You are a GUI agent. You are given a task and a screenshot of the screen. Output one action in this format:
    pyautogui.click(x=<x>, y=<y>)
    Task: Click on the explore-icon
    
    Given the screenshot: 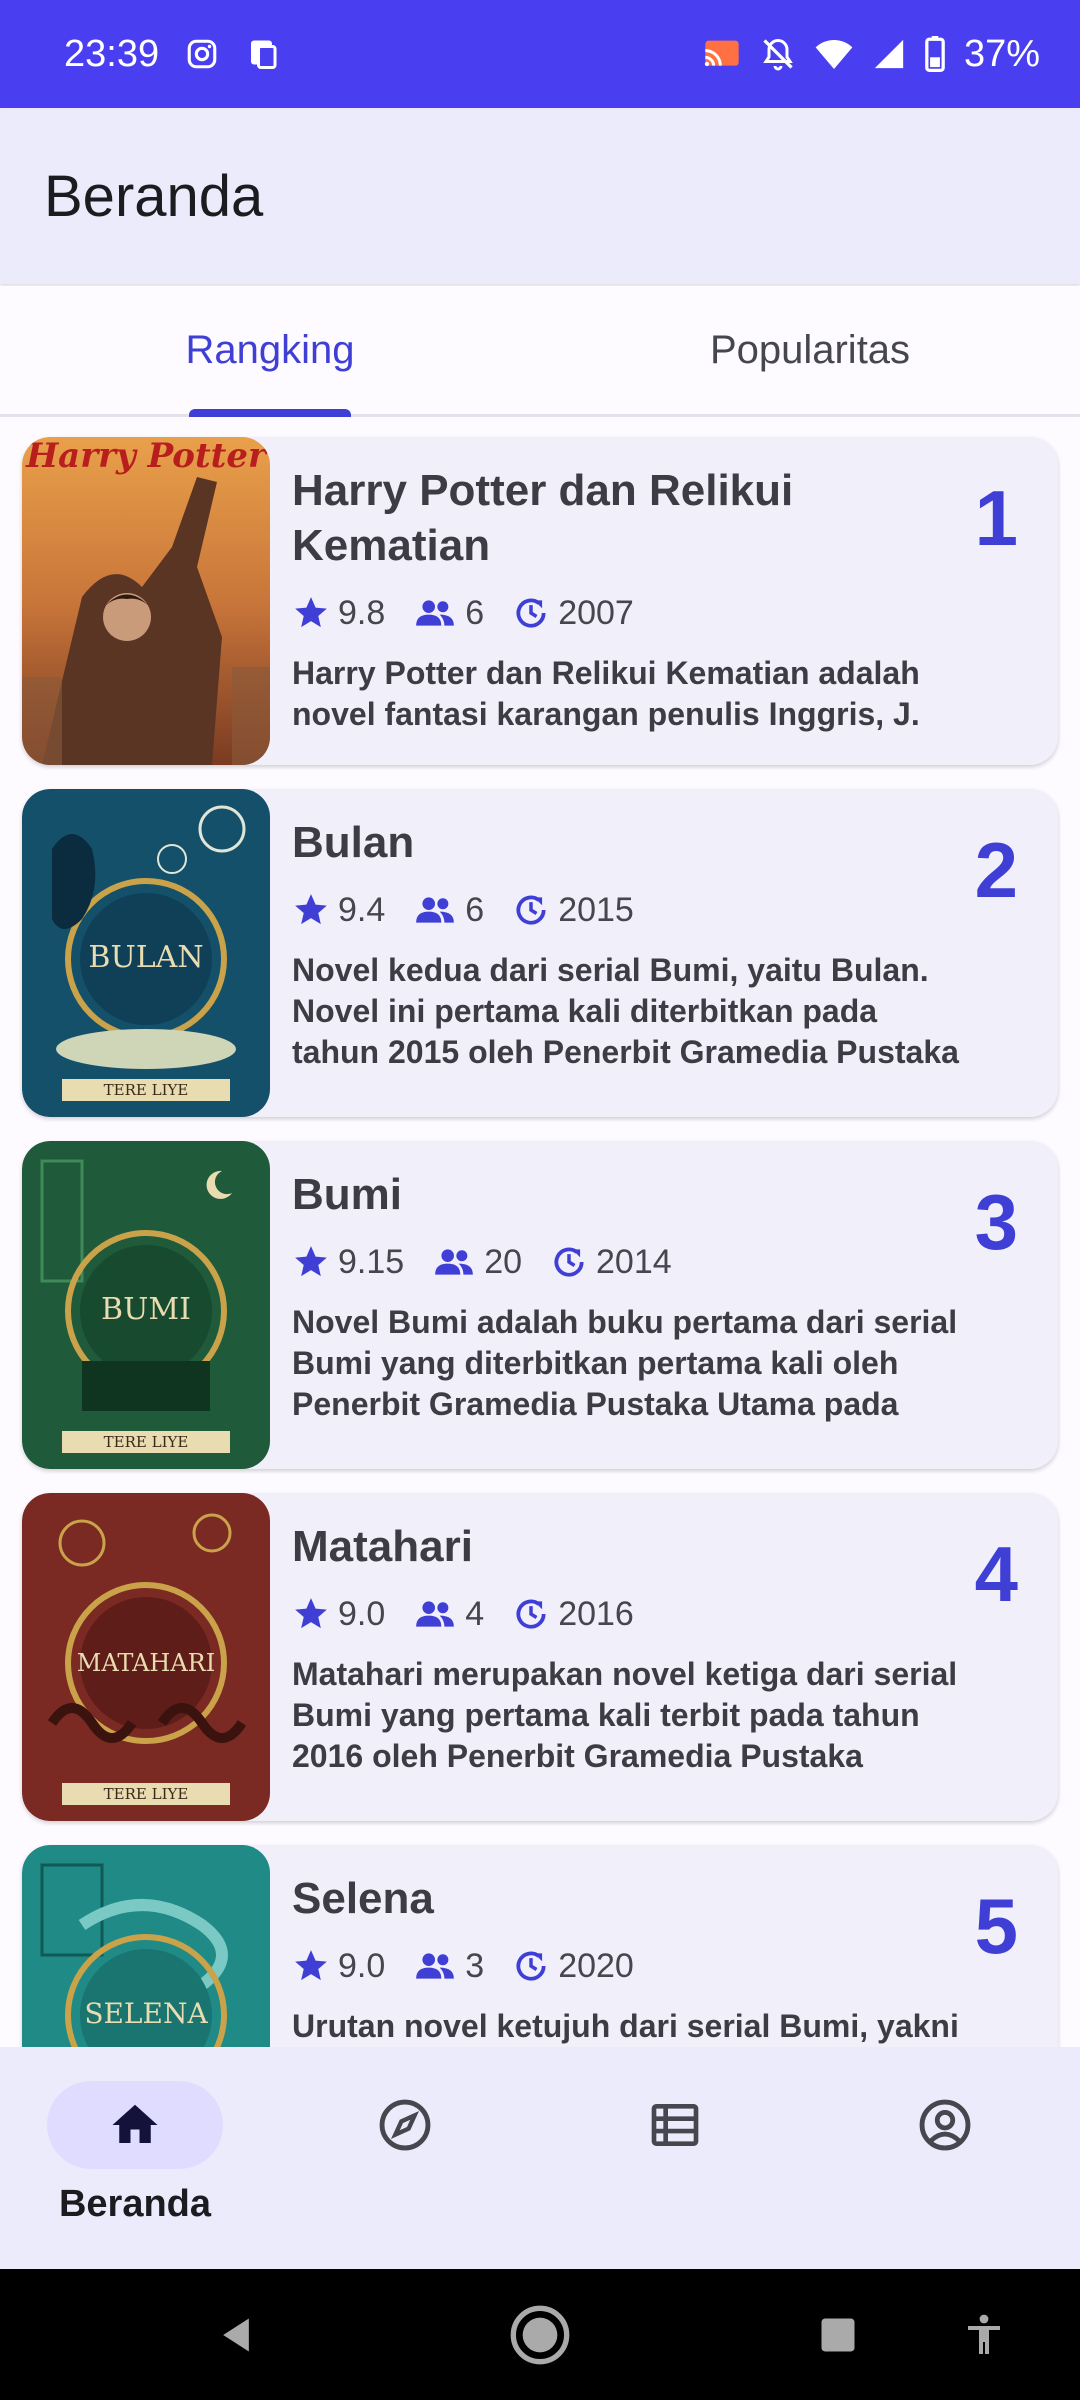 What is the action you would take?
    pyautogui.click(x=405, y=2125)
    